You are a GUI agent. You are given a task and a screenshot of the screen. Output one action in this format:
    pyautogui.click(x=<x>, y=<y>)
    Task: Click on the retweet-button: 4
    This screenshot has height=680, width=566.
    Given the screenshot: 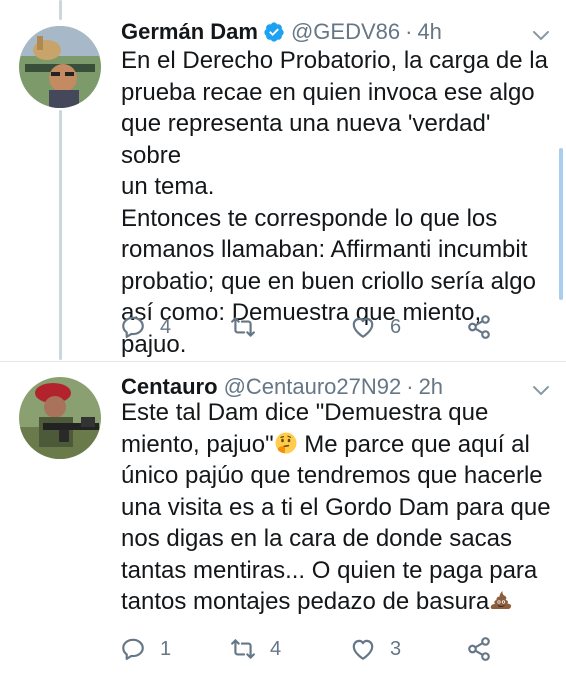 What is the action you would take?
    pyautogui.click(x=255, y=649)
    